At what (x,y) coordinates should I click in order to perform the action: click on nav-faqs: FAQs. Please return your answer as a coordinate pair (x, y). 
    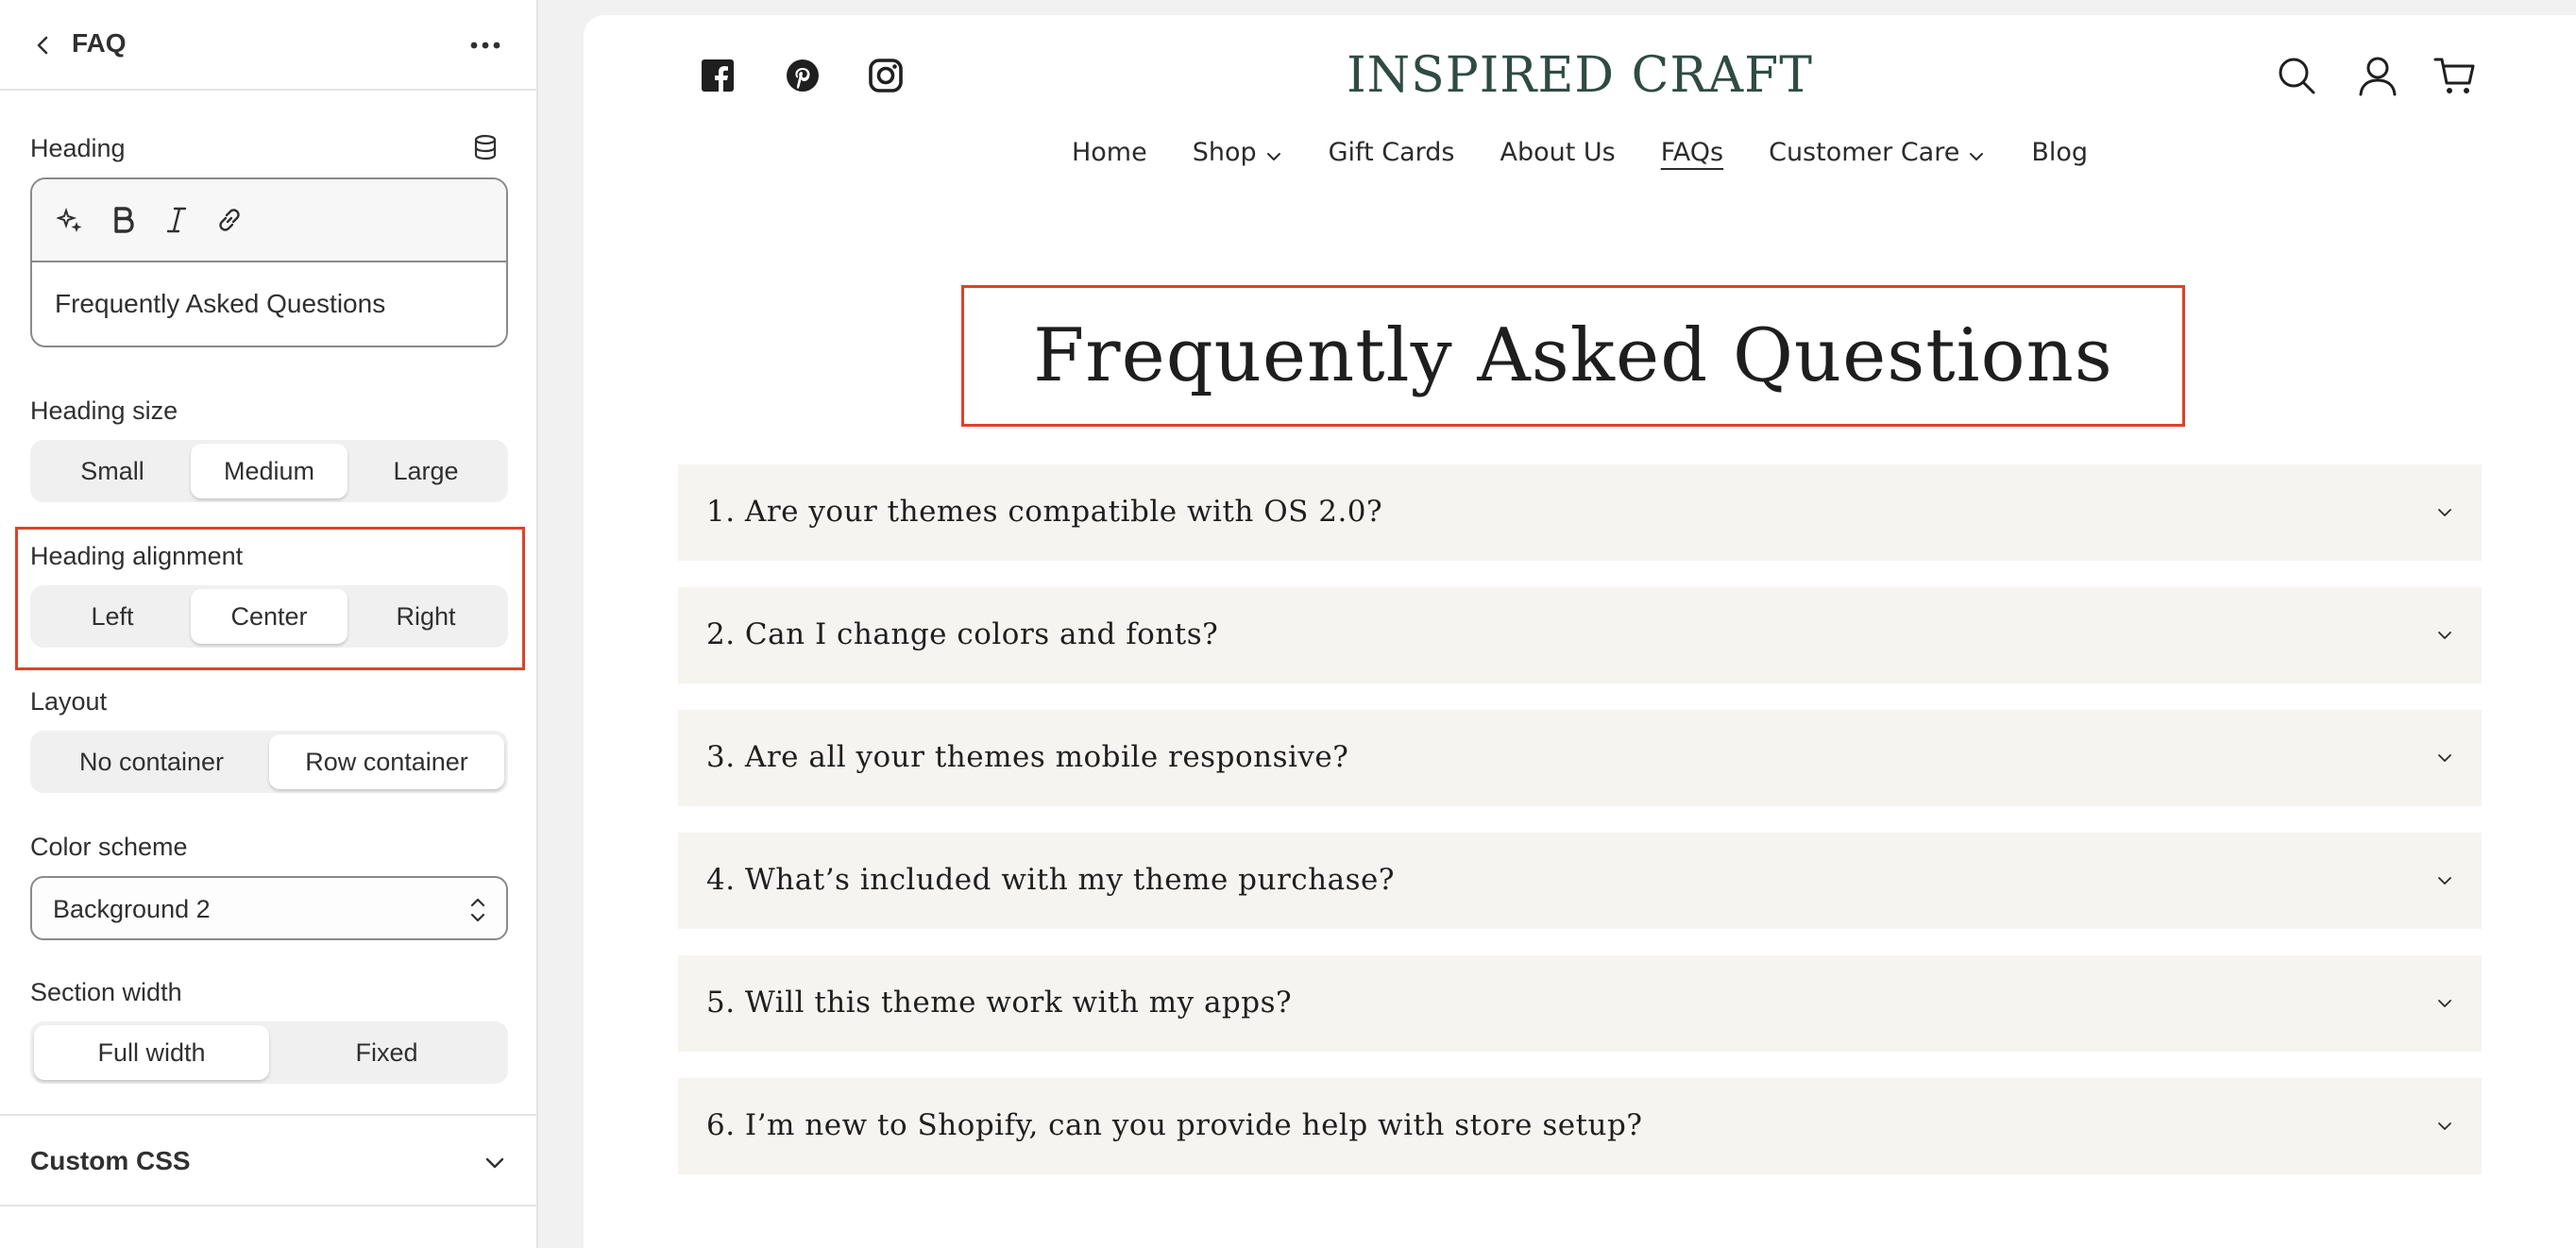
    Looking at the image, I should click on (1692, 152).